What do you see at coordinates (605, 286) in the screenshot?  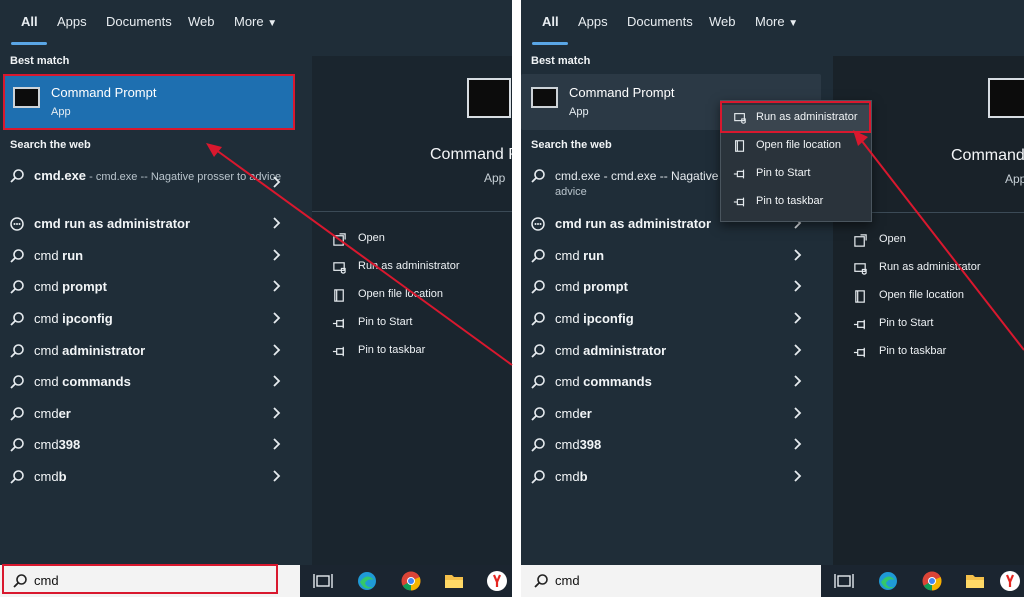 I see `result-bold: prompt` at bounding box center [605, 286].